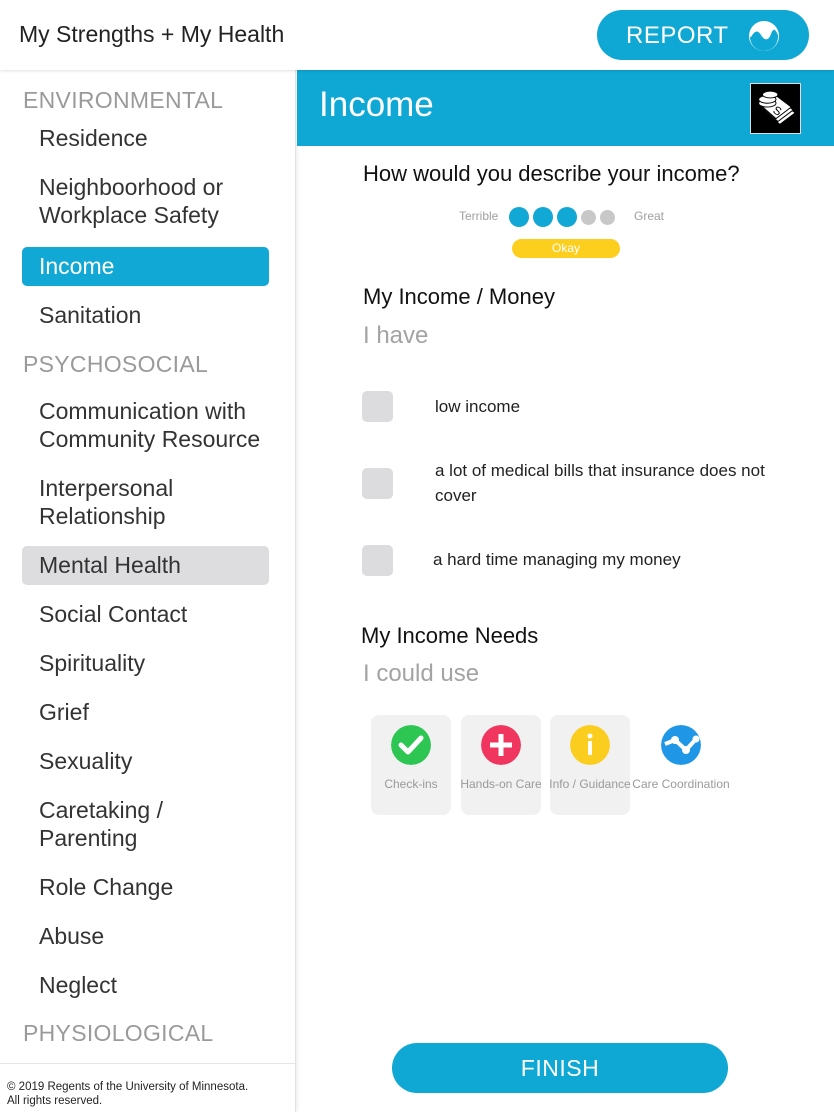  What do you see at coordinates (557, 559) in the screenshot?
I see `option-label-managing-money: a hard time managing my money` at bounding box center [557, 559].